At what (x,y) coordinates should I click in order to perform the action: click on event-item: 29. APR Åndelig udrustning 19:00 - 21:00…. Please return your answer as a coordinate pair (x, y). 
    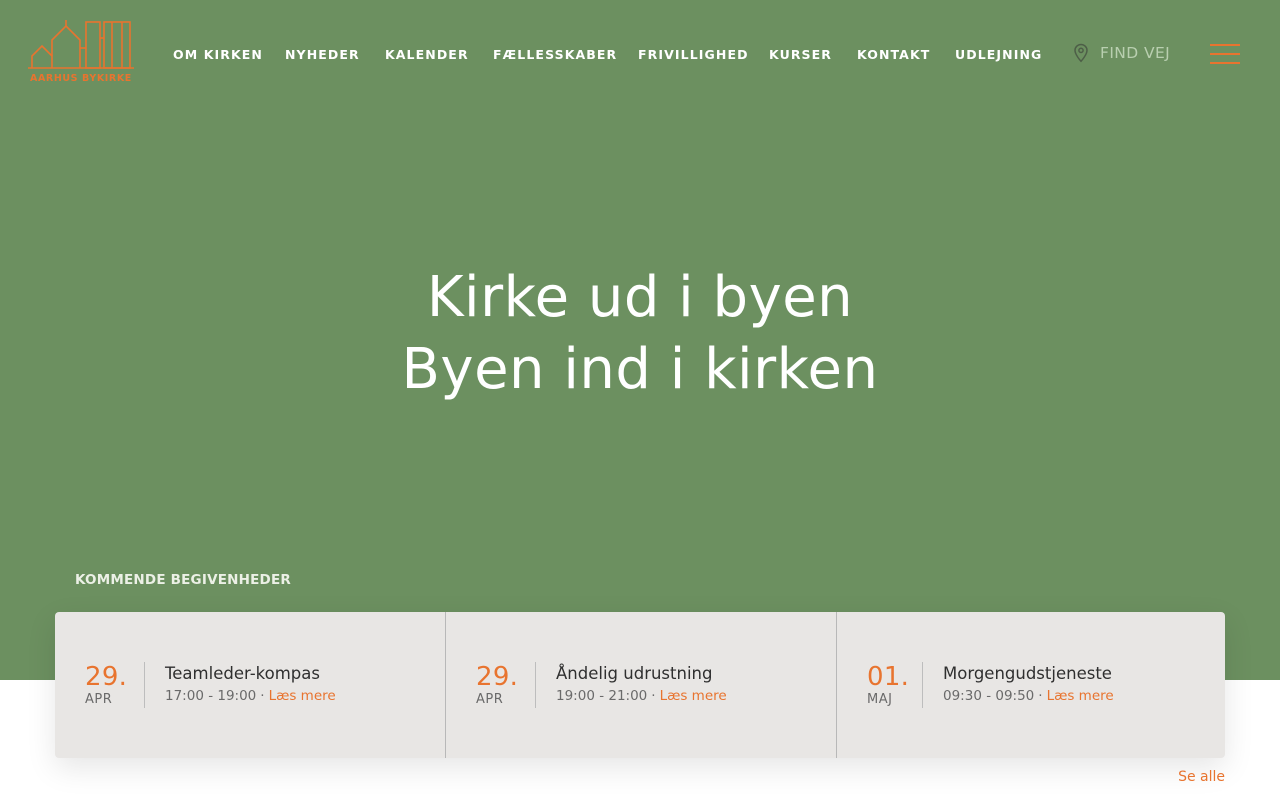
    Looking at the image, I should click on (640, 685).